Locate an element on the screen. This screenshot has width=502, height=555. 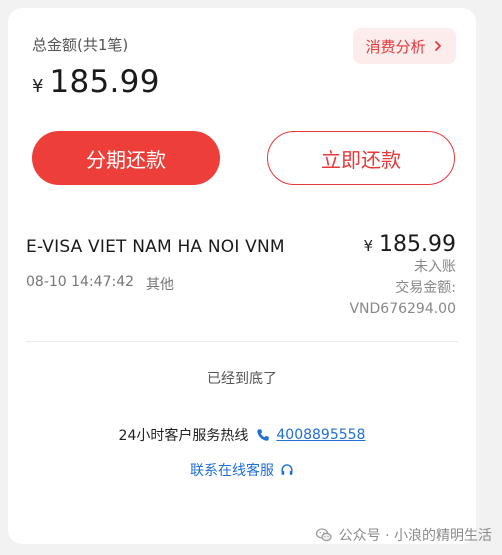
customer-service-hotline: 24小时客户服务热线 4008895558 is located at coordinates (242, 435).